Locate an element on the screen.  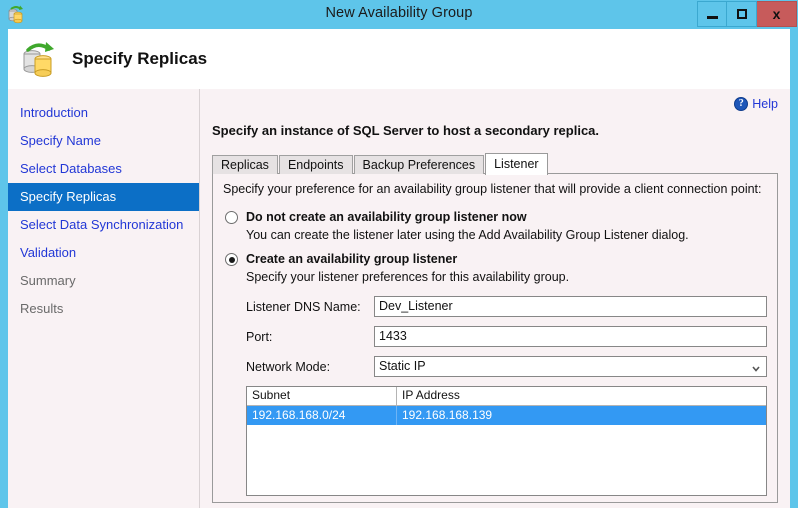
sidebar-item-specify-replicas: Specify Replicas is located at coordinates (103, 197).